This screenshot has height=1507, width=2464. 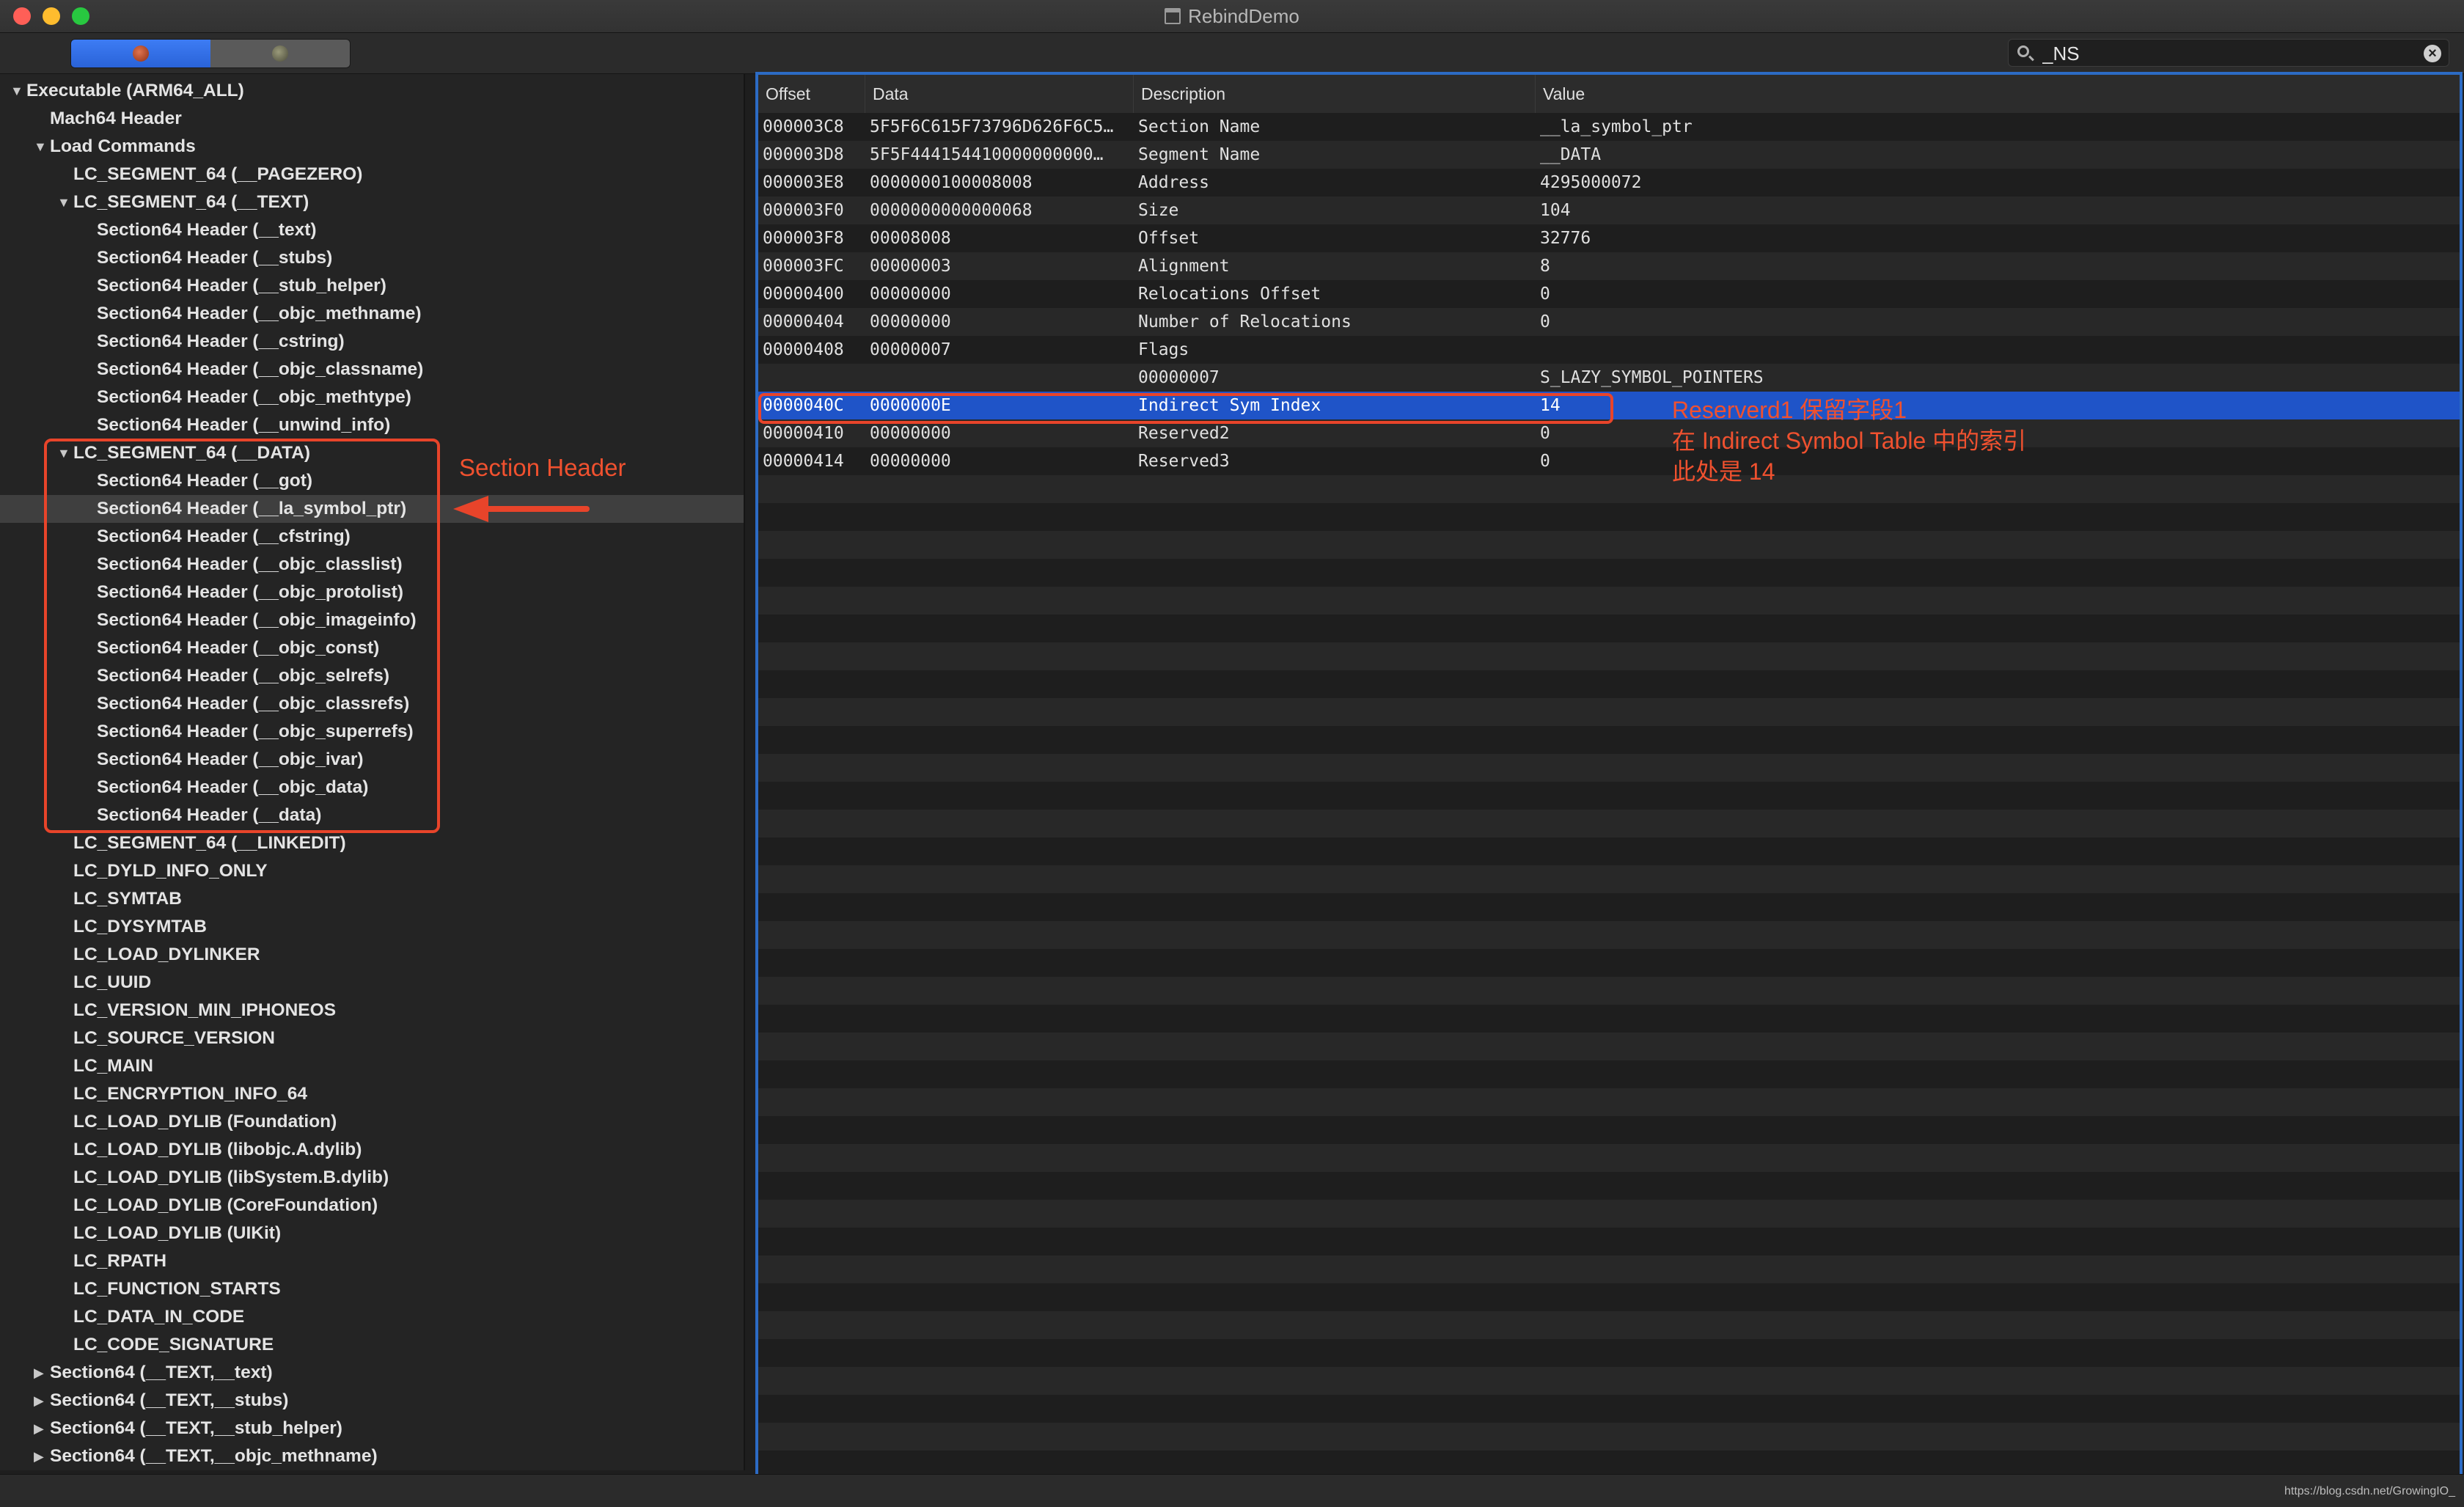 I want to click on document-icon, so click(x=1173, y=16).